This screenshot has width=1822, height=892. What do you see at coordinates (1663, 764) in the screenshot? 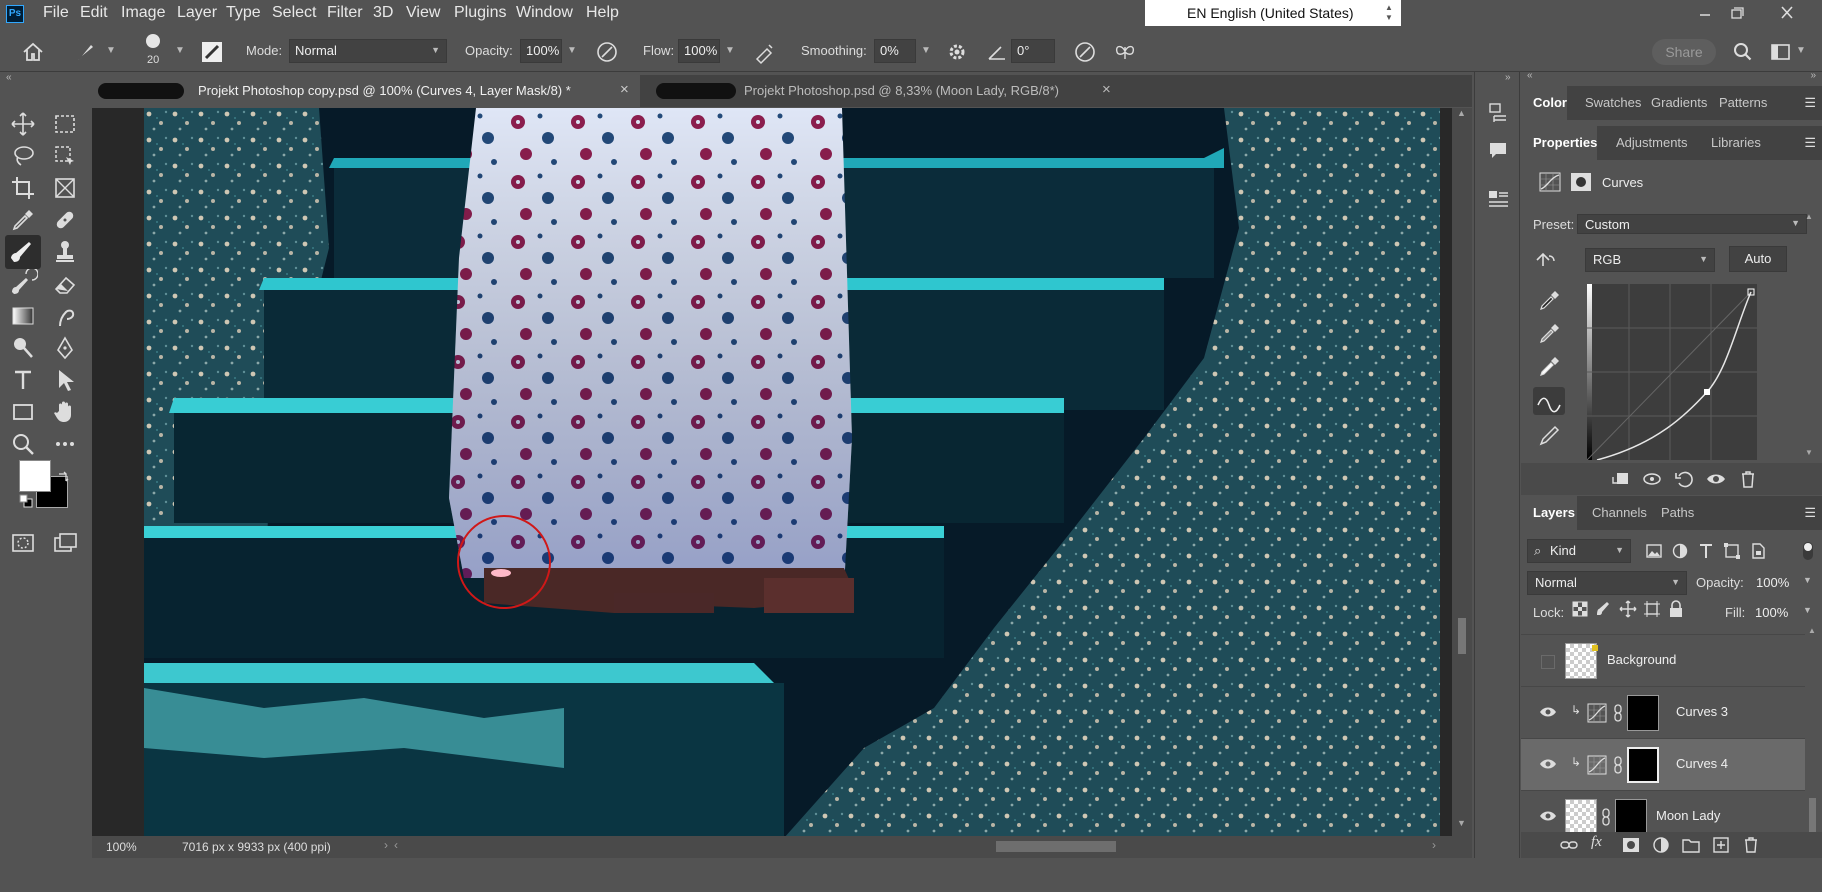
I see `layer-row-curves-4: ↳ Curves 4` at bounding box center [1663, 764].